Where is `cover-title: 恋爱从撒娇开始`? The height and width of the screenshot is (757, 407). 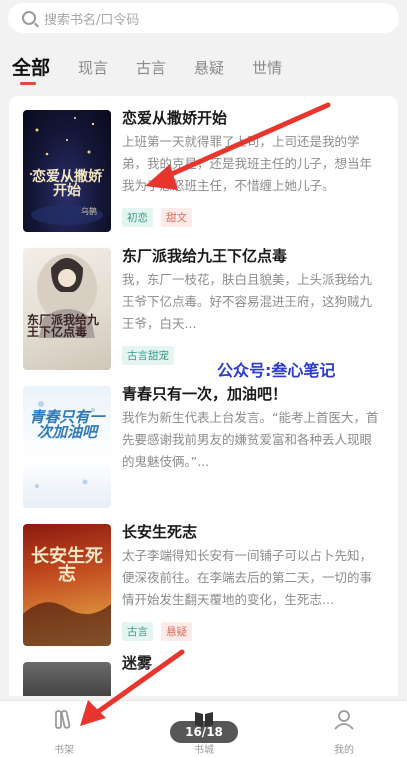 cover-title: 恋爱从撒娇开始 is located at coordinates (67, 184).